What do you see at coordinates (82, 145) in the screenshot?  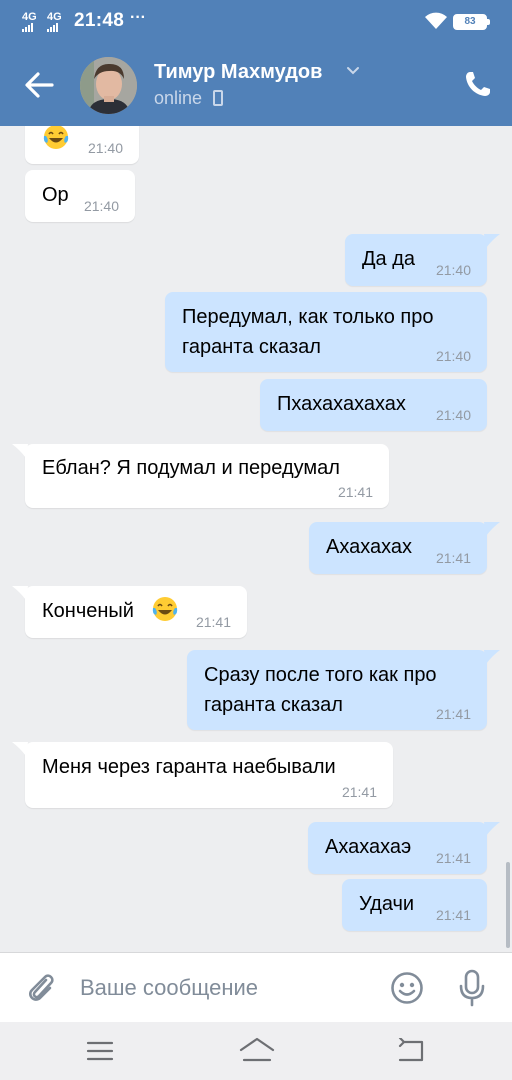 I see `message-incoming: 21:40` at bounding box center [82, 145].